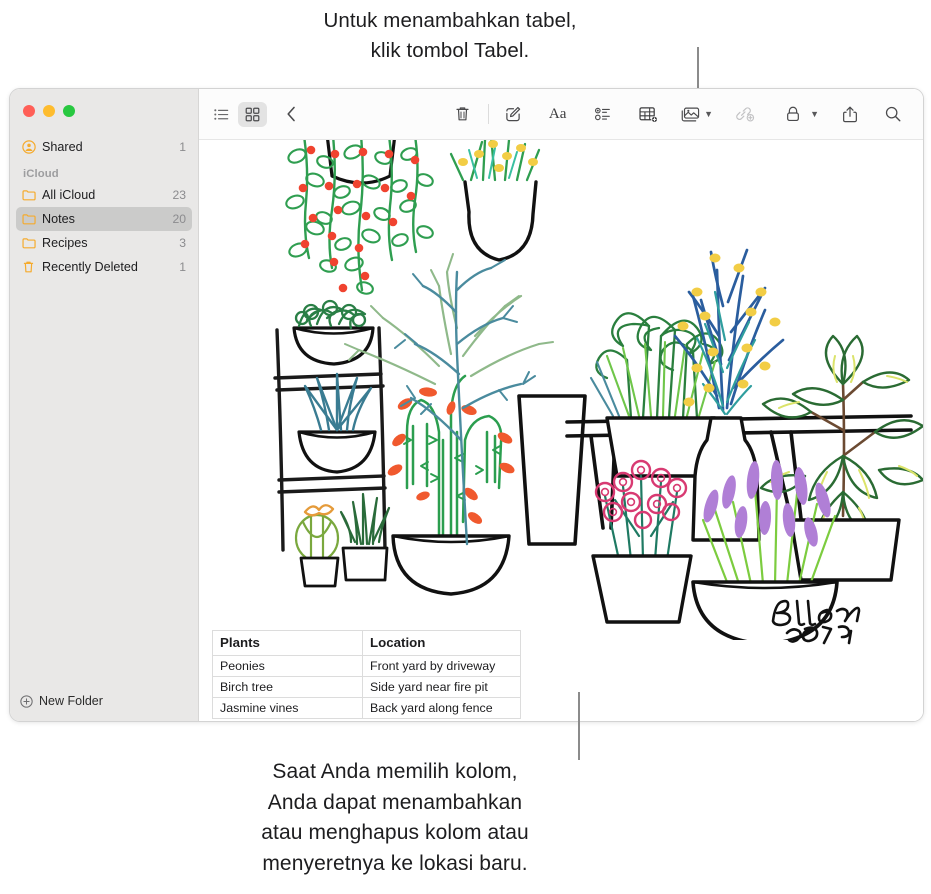 The width and height of the screenshot is (931, 894). I want to click on sidebar-item-label: All iCloud, so click(69, 195).